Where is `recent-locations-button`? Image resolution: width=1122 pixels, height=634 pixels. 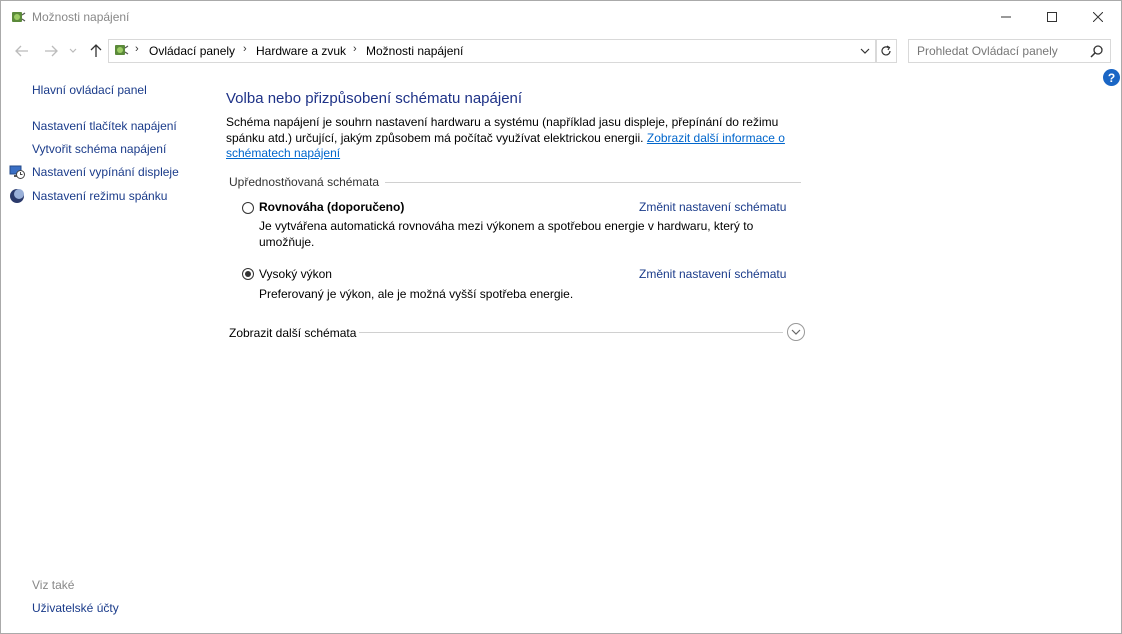
recent-locations-button is located at coordinates (73, 51).